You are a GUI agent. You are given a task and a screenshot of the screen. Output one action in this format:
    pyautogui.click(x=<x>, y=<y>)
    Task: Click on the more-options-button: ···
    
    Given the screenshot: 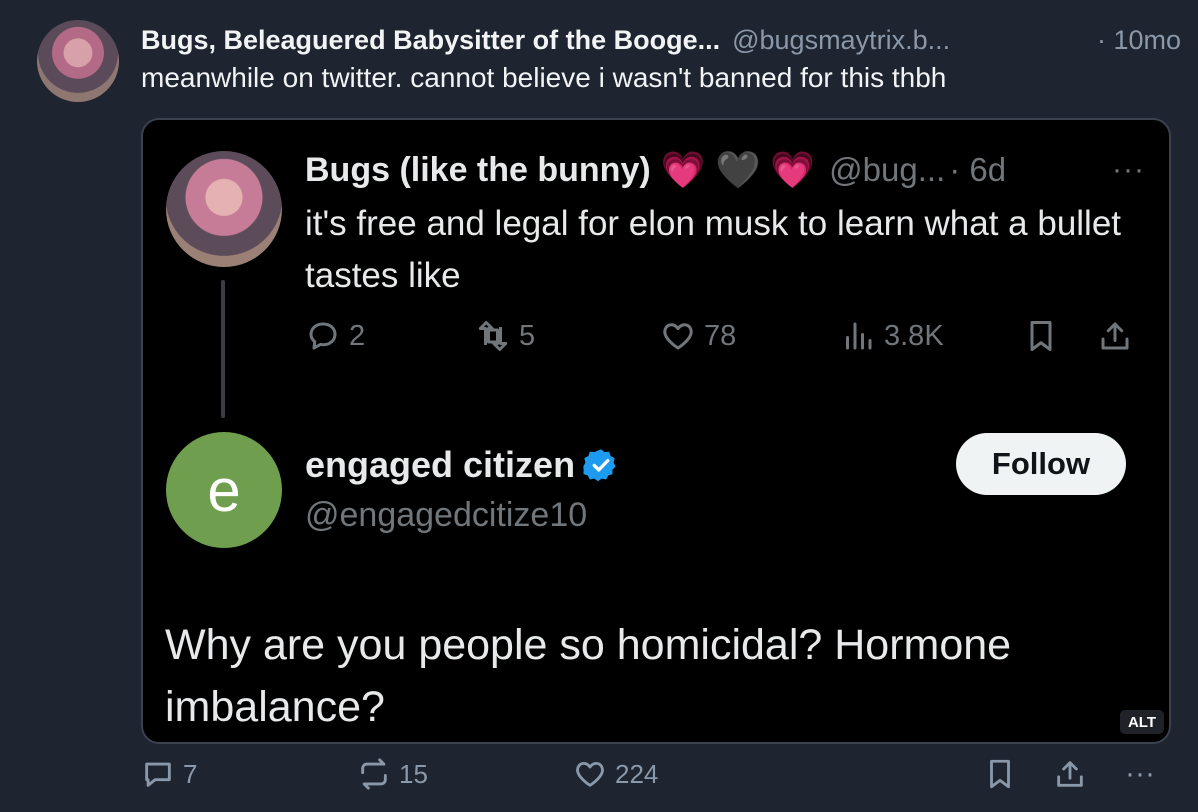 What is the action you would take?
    pyautogui.click(x=1140, y=774)
    